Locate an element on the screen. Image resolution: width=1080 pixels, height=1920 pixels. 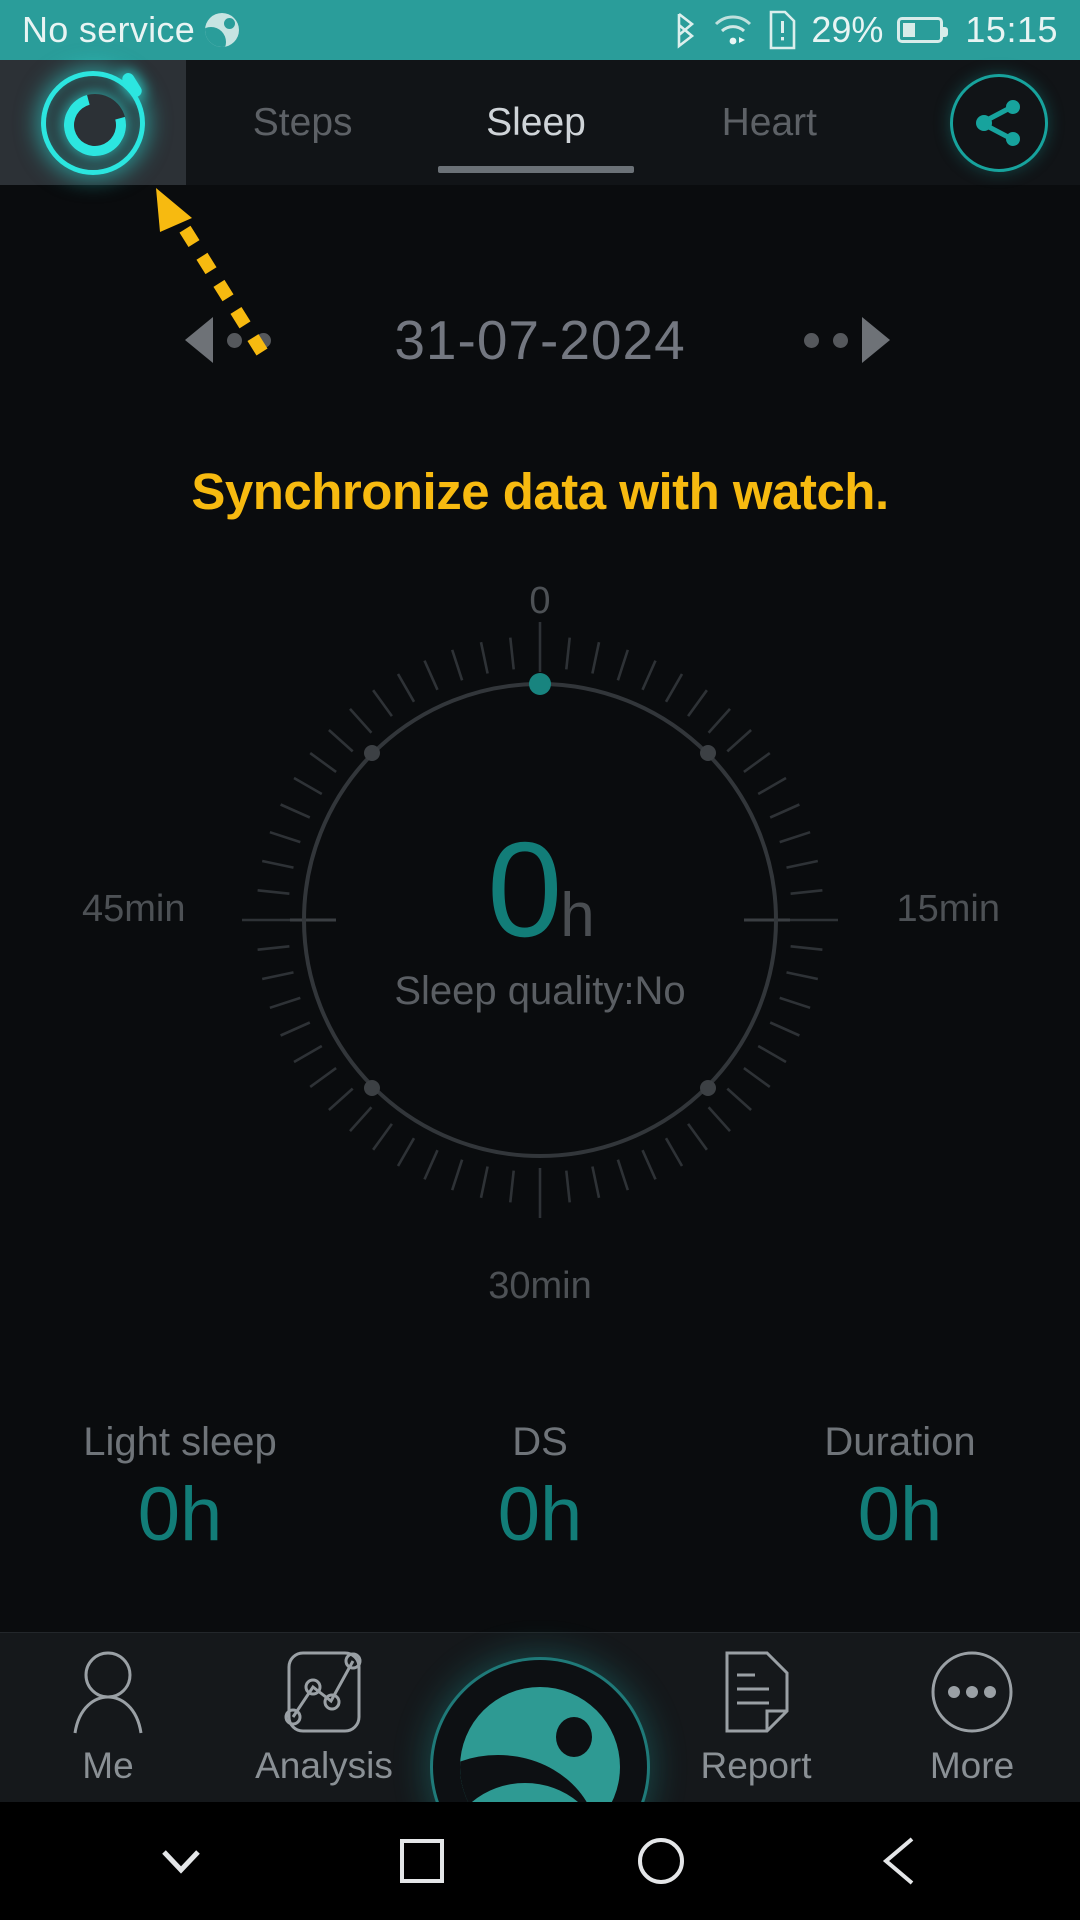
status-bar-left: No service is located at coordinates (131, 30).